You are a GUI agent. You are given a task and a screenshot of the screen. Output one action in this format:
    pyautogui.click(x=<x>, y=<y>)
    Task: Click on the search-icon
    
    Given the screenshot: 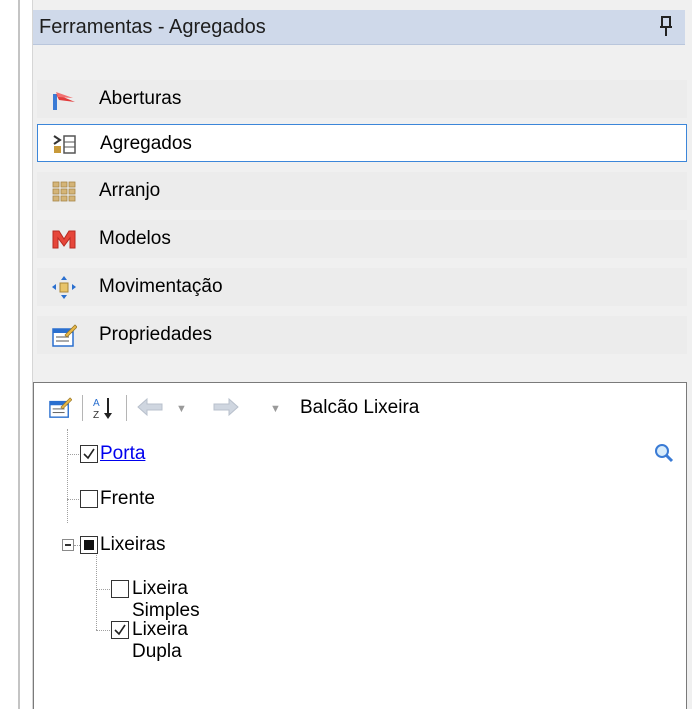 What is the action you would take?
    pyautogui.click(x=664, y=456)
    